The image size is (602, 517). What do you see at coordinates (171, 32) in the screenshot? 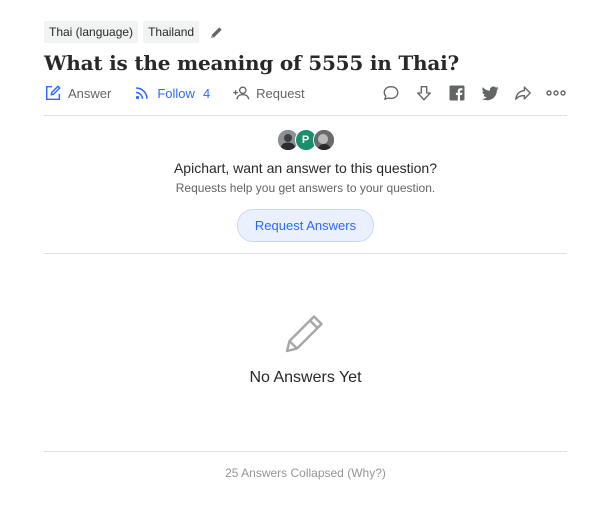
I see `topic-chip: Thailand` at bounding box center [171, 32].